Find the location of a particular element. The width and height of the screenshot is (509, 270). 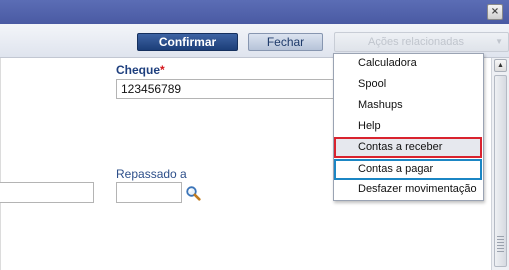

menu-item-help: Help is located at coordinates (408, 127).